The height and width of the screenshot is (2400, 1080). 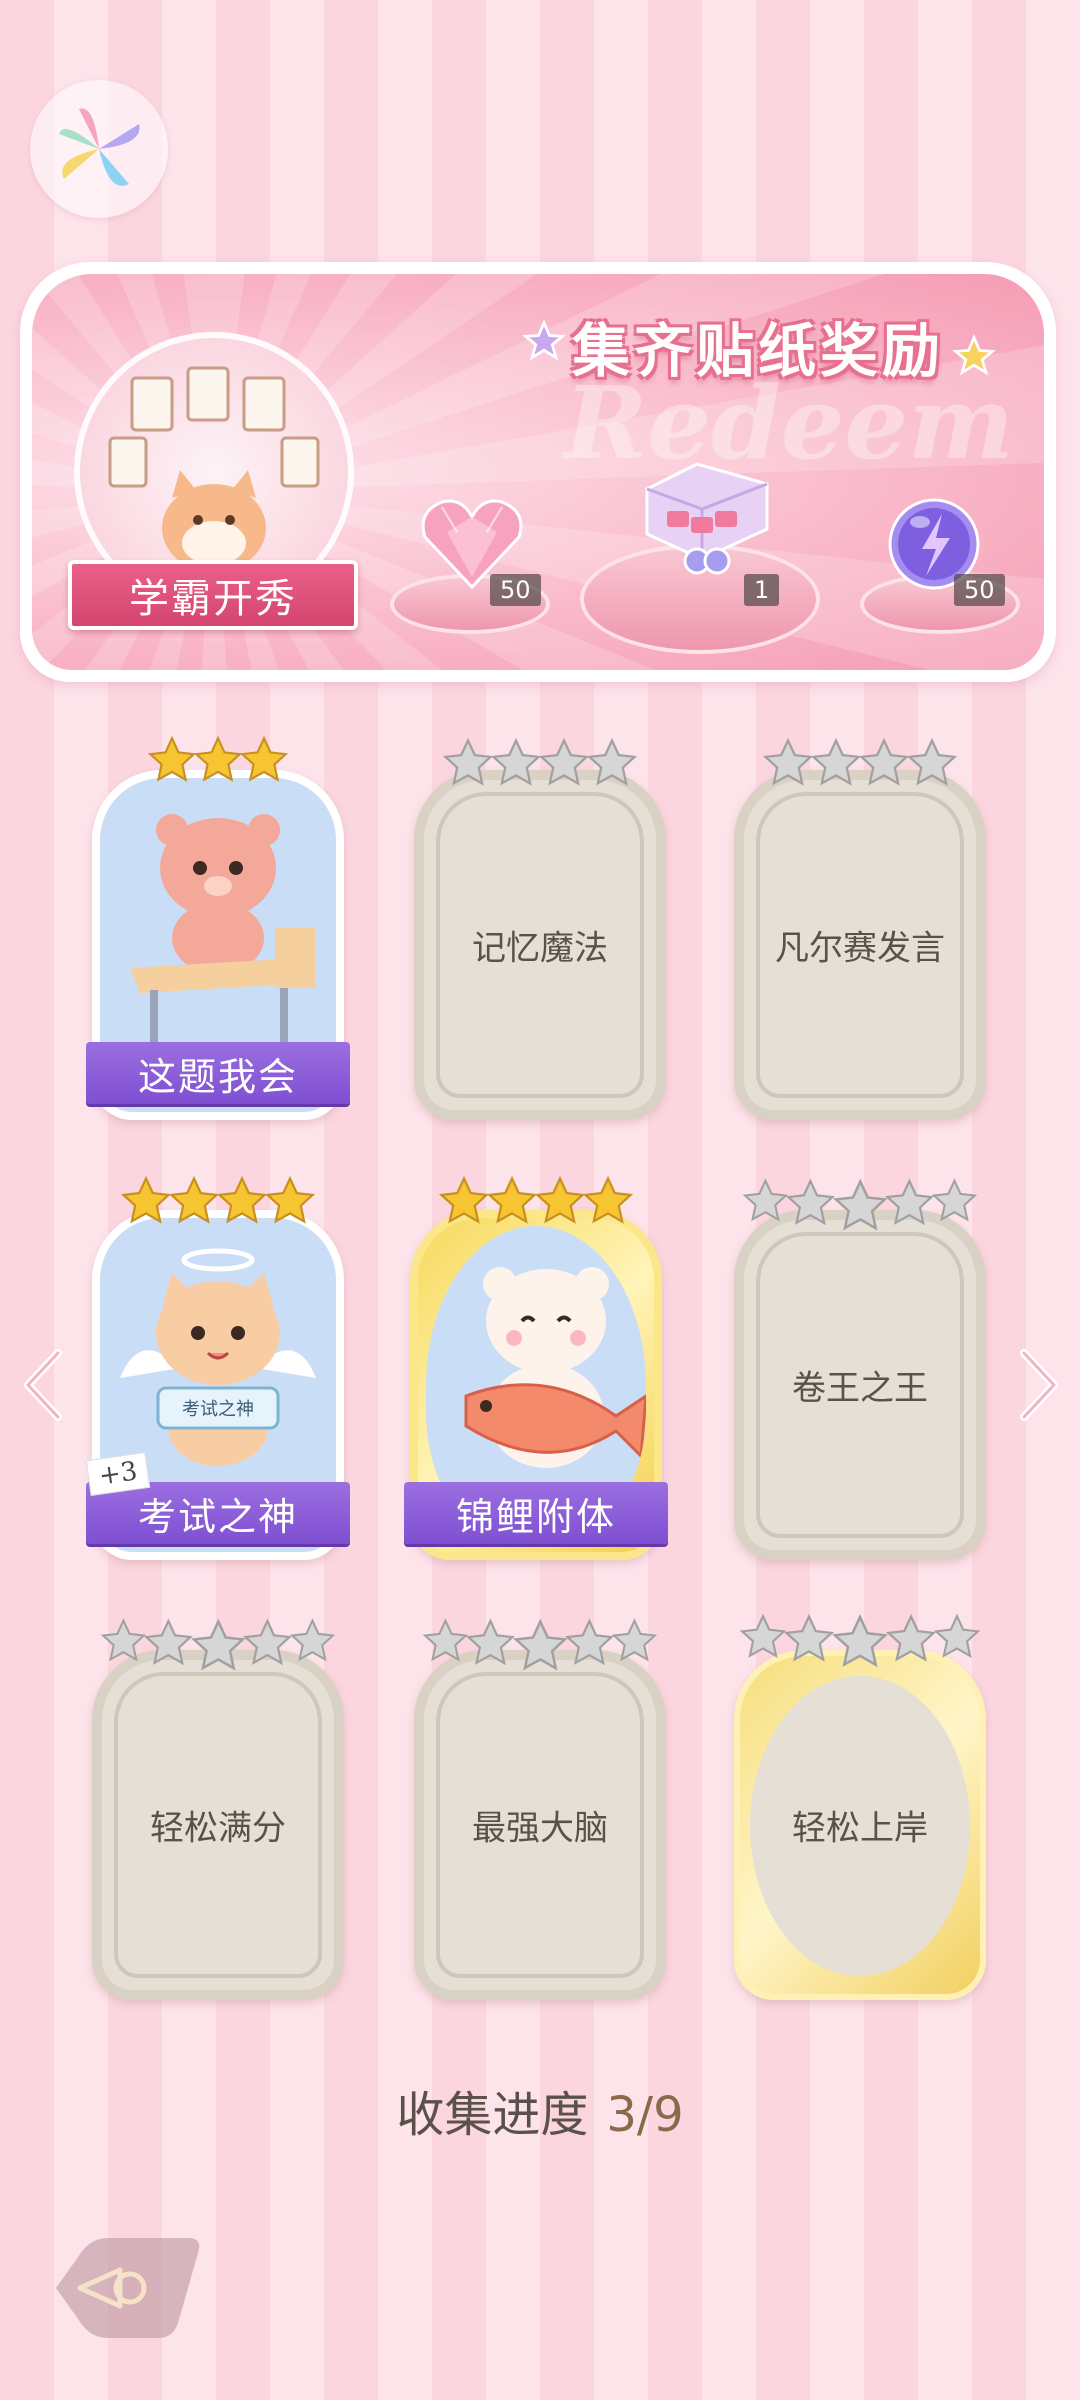 I want to click on sticker-card: 轻松上岸, so click(x=860, y=1806).